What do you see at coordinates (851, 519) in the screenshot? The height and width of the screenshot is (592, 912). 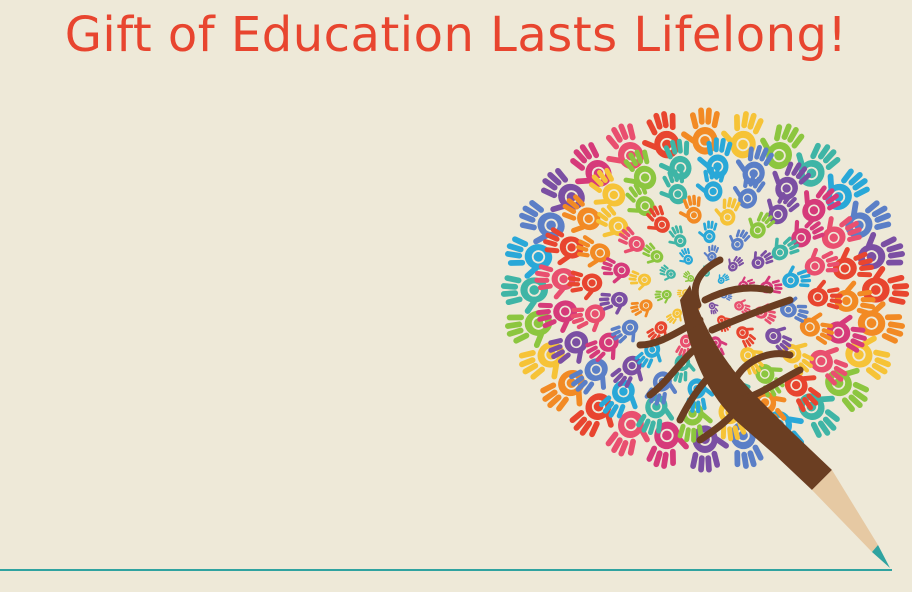 I see `pencil-tip` at bounding box center [851, 519].